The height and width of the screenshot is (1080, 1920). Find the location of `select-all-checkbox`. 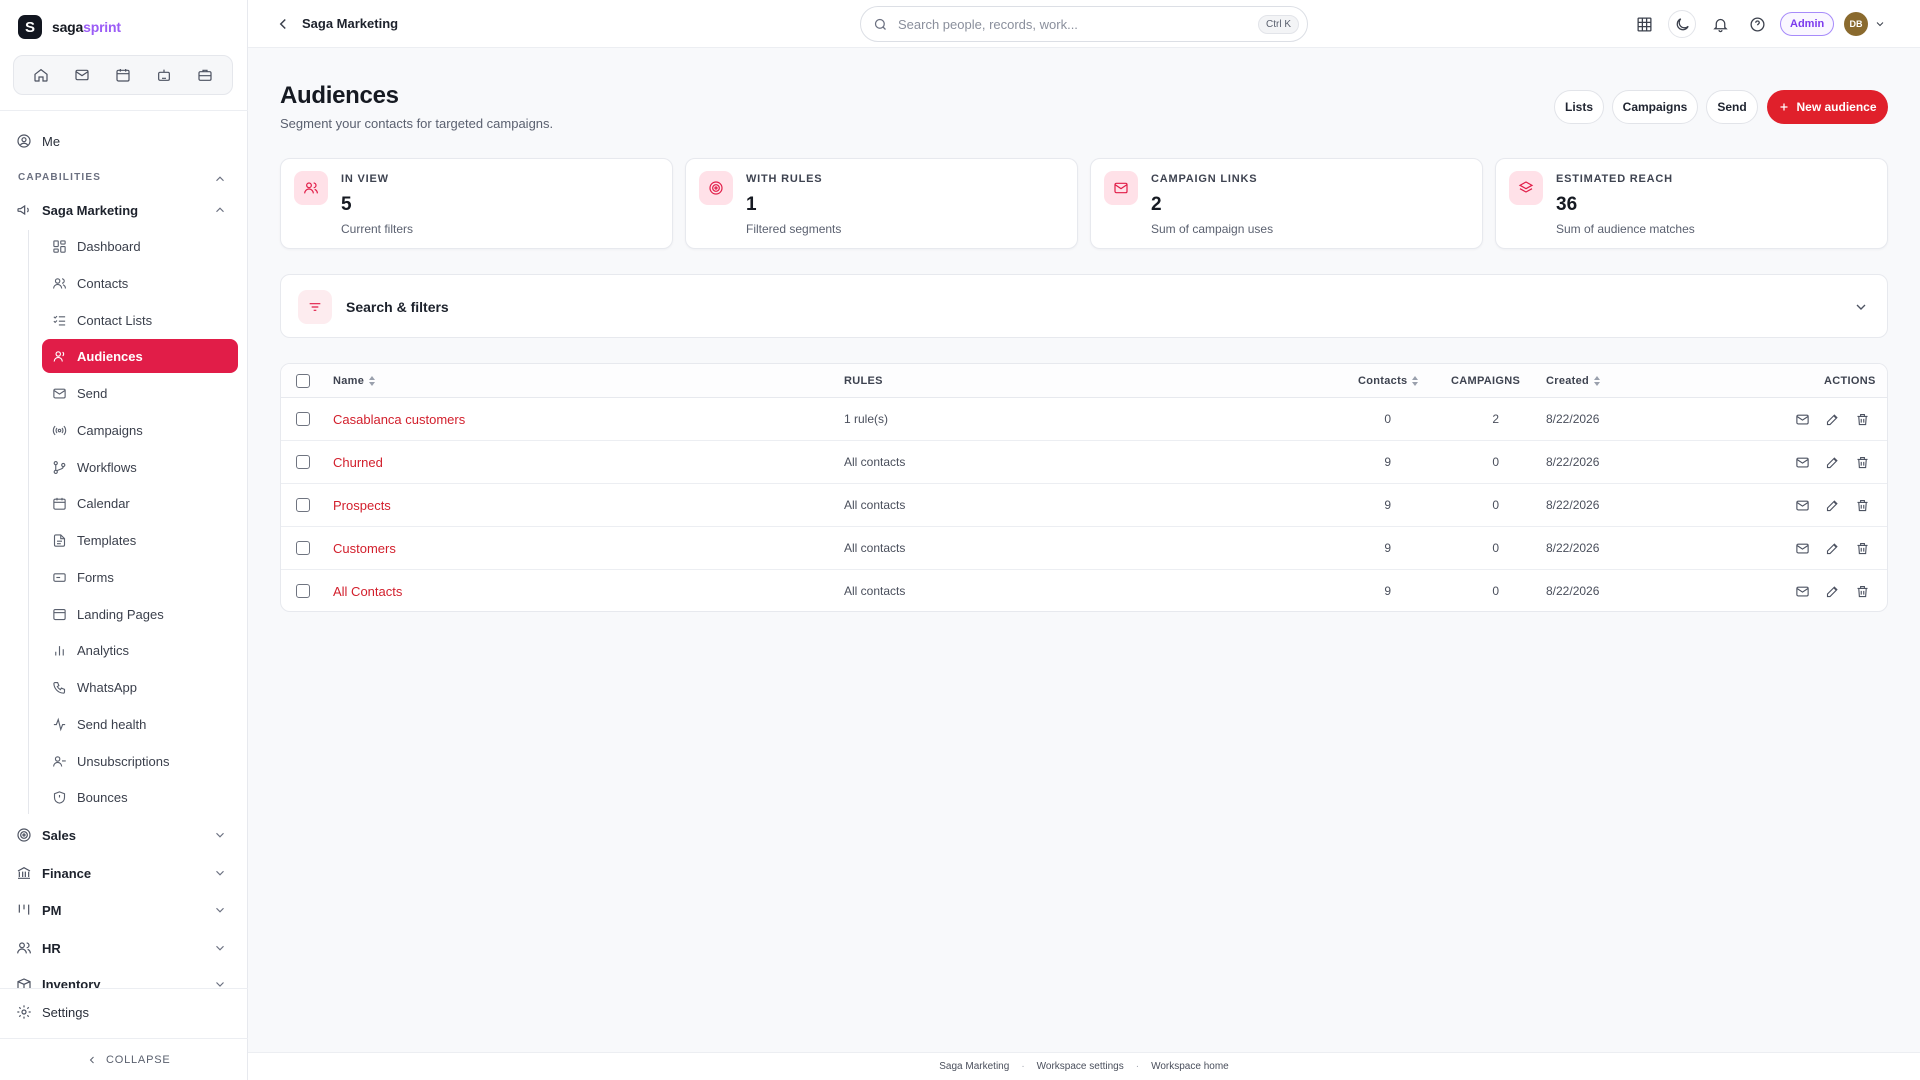

select-all-checkbox is located at coordinates (303, 381).